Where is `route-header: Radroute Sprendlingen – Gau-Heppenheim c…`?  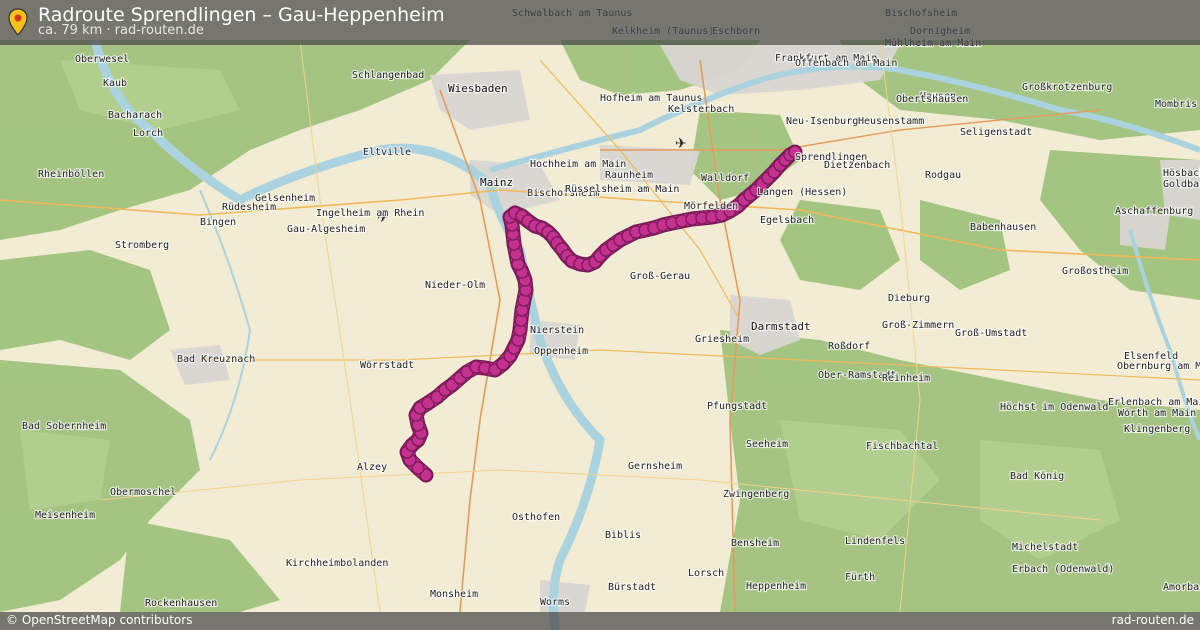 route-header: Radroute Sprendlingen – Gau-Heppenheim c… is located at coordinates (600, 22).